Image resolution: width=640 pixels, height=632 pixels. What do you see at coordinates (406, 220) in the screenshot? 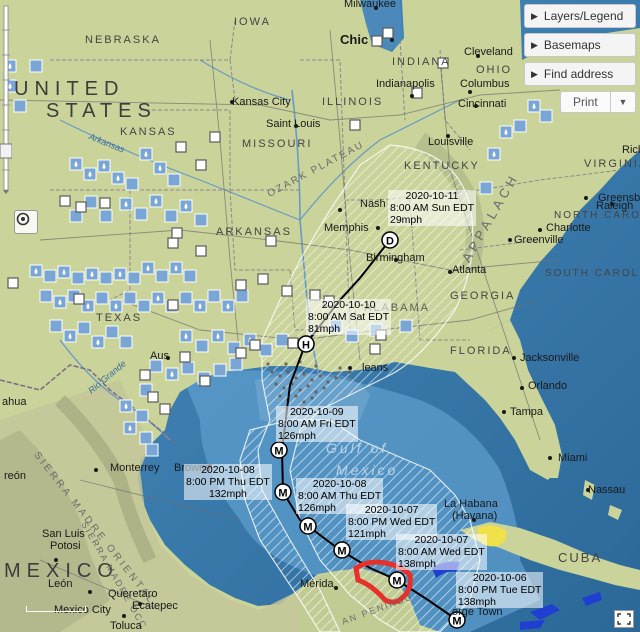
I see `forecast-wind: 29mph` at bounding box center [406, 220].